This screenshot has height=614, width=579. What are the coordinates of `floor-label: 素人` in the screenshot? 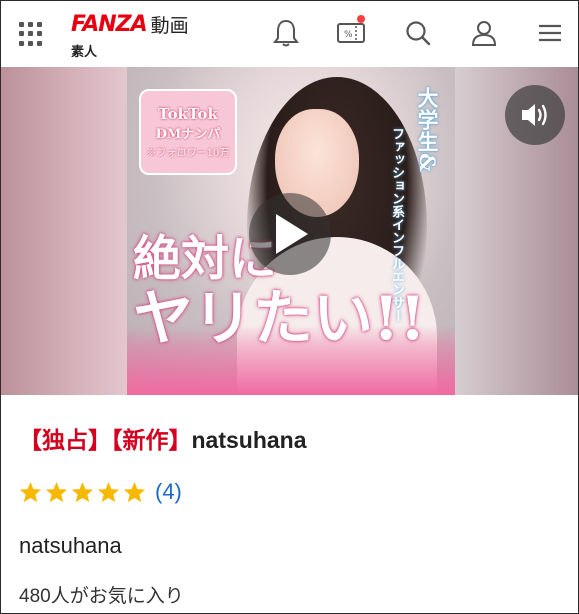 It's located at (84, 50).